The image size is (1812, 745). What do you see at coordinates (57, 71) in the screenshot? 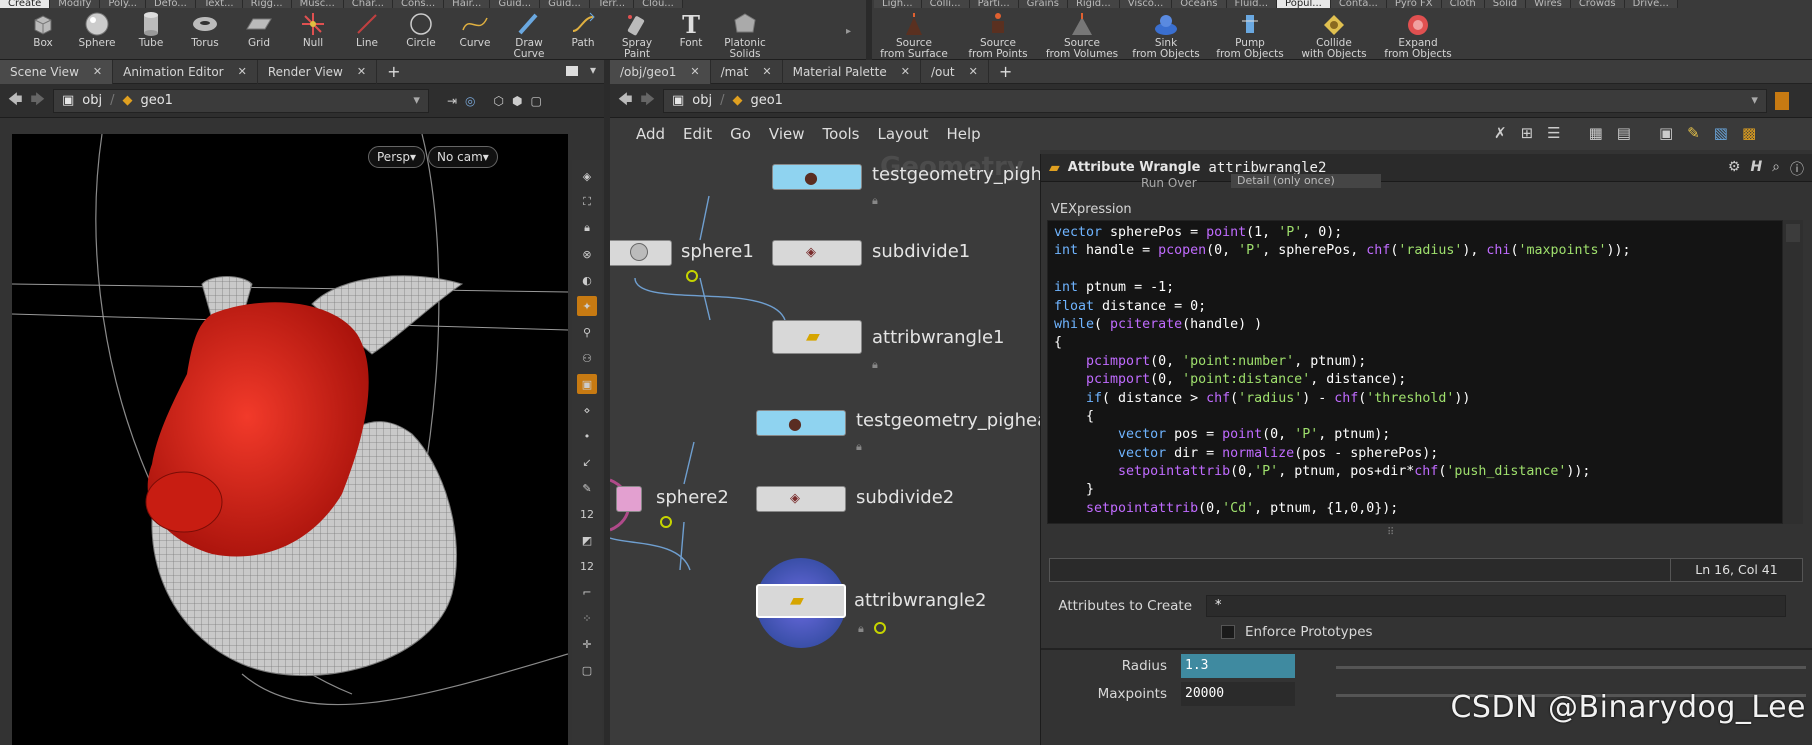
I see `tab-scene-view: Scene View ✕` at bounding box center [57, 71].